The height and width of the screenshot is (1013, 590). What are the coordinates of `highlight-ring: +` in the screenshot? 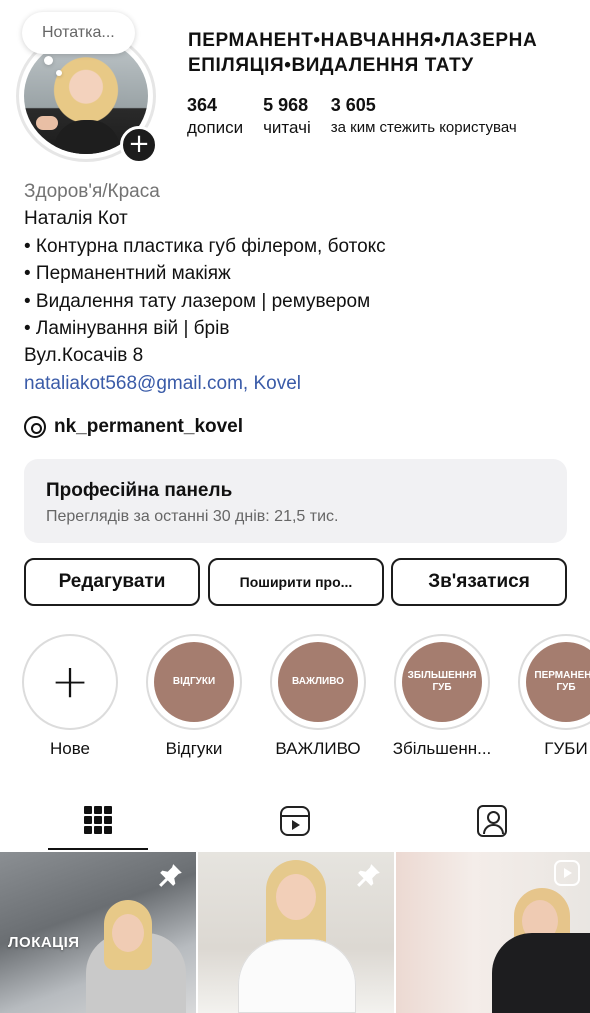 It's located at (70, 682).